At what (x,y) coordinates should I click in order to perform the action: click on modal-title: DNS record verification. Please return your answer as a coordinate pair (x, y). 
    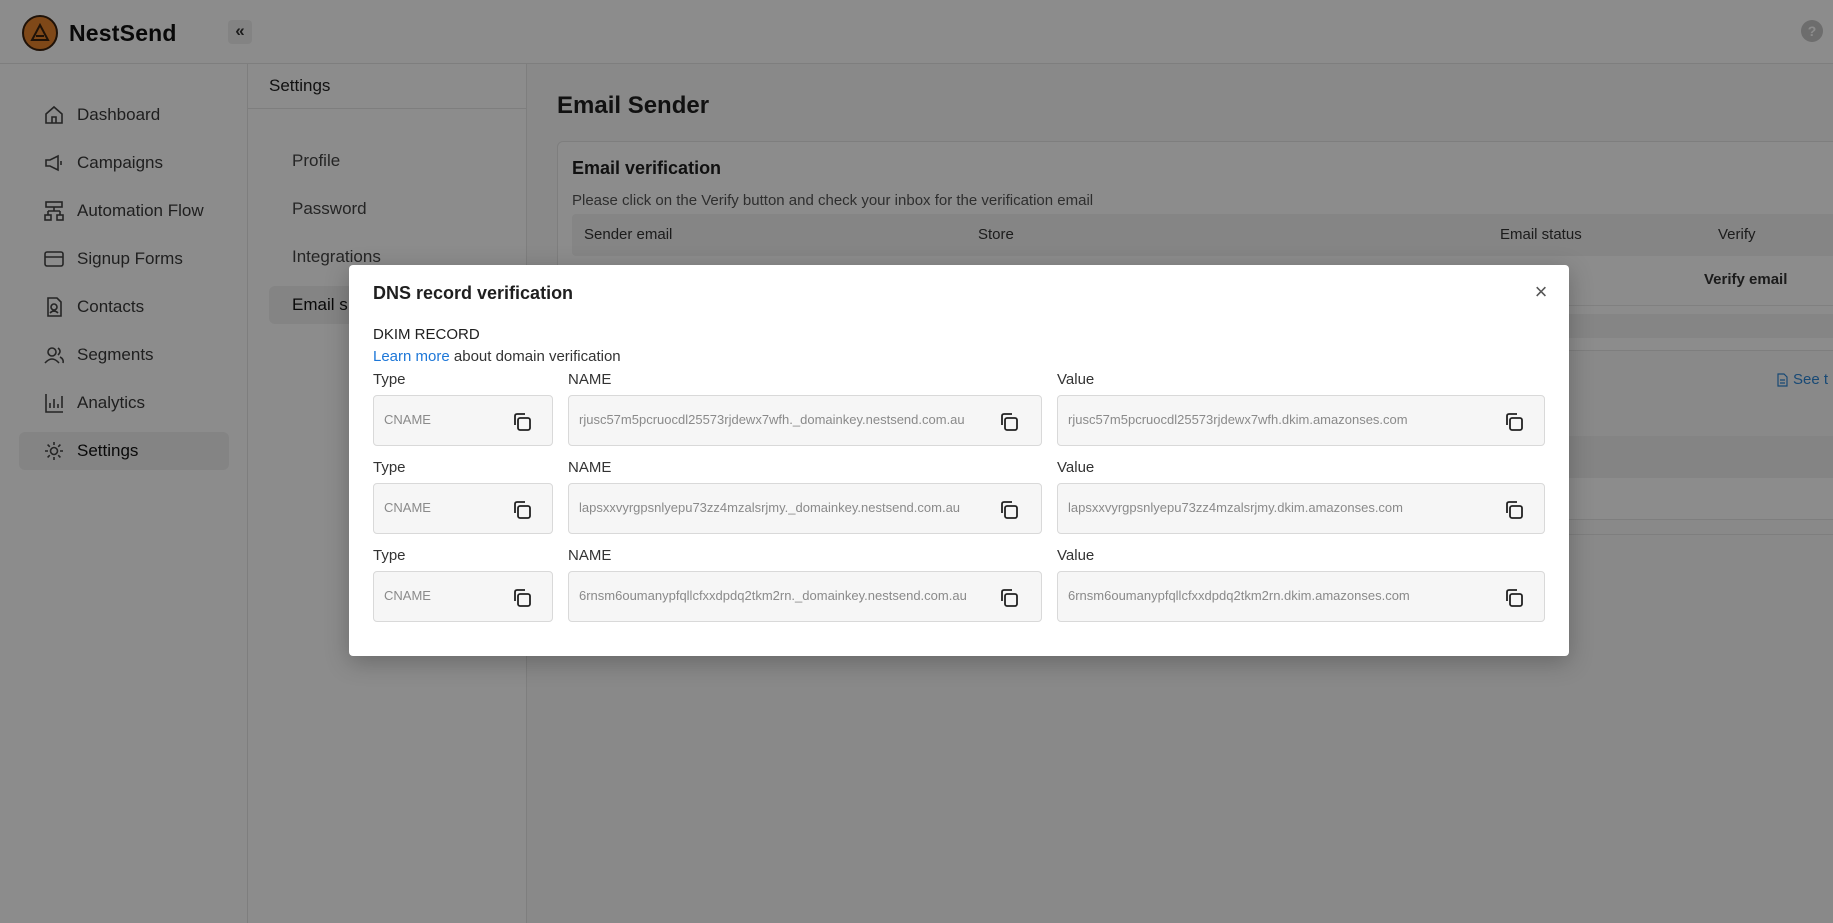
    Looking at the image, I should click on (473, 293).